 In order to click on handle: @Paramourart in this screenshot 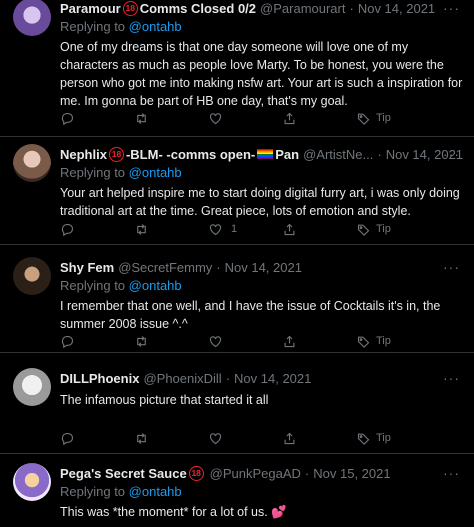, I will do `click(302, 8)`.